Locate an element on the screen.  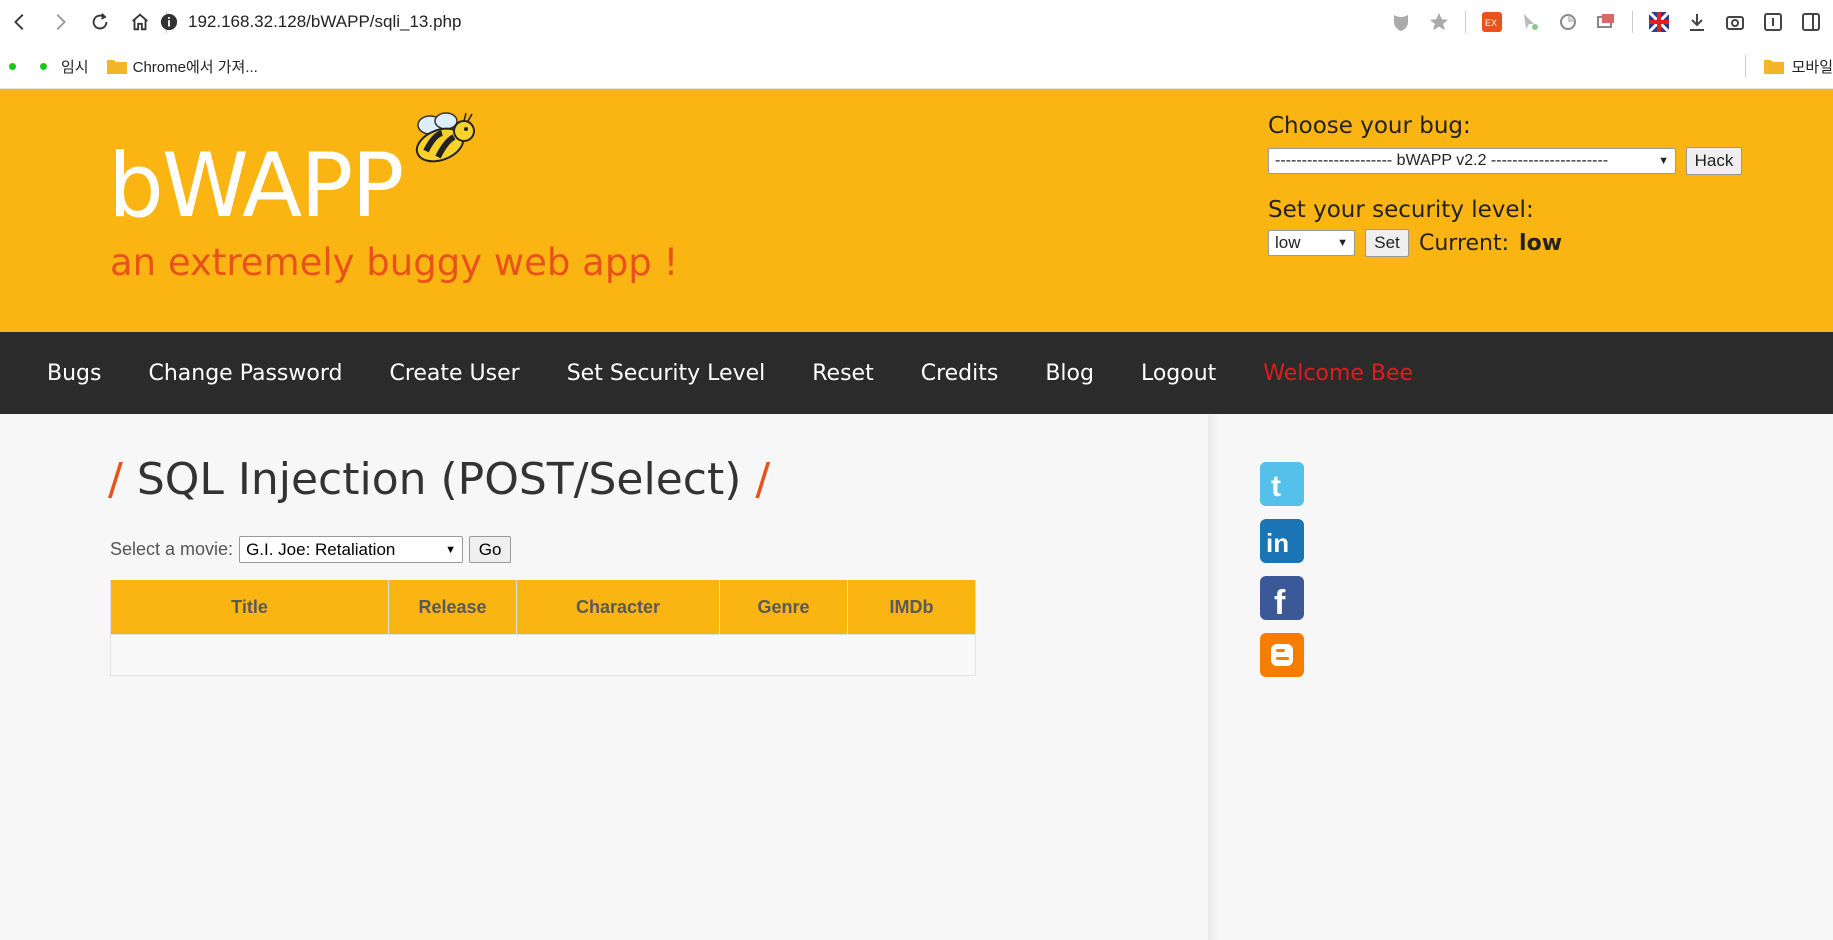
svg-text: f is located at coordinates (1280, 602).